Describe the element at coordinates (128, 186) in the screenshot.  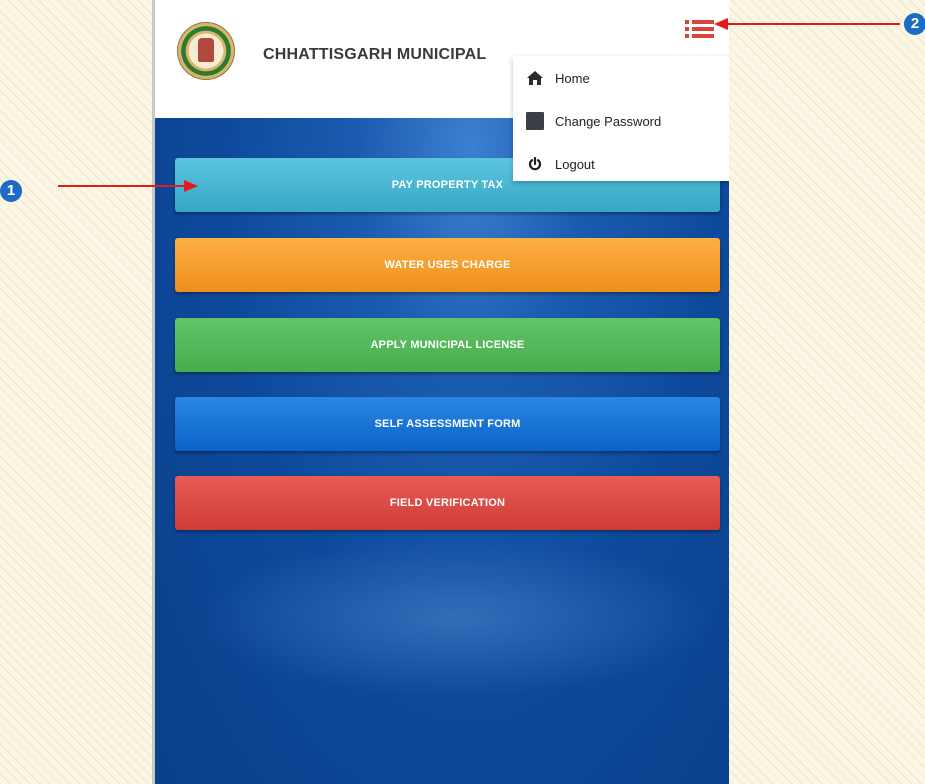
I see `arrow-to-pay-property-tax` at that location.